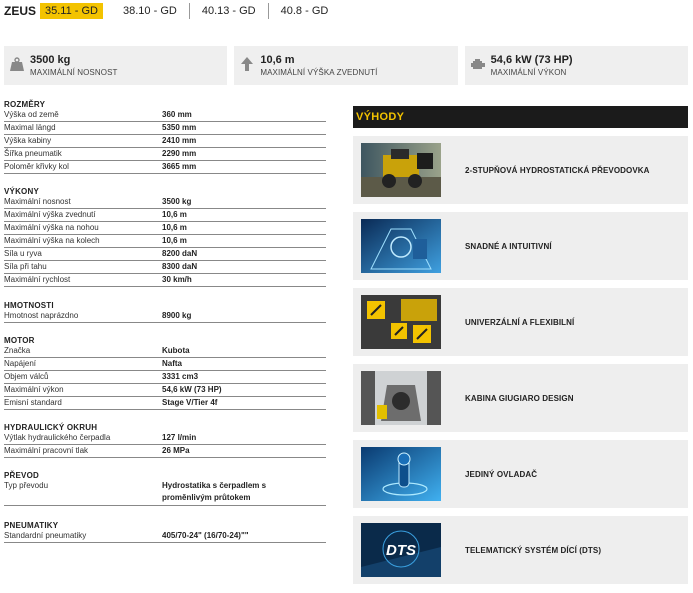 The image size is (693, 593). I want to click on section-title: PŘEVOD, so click(21, 475).